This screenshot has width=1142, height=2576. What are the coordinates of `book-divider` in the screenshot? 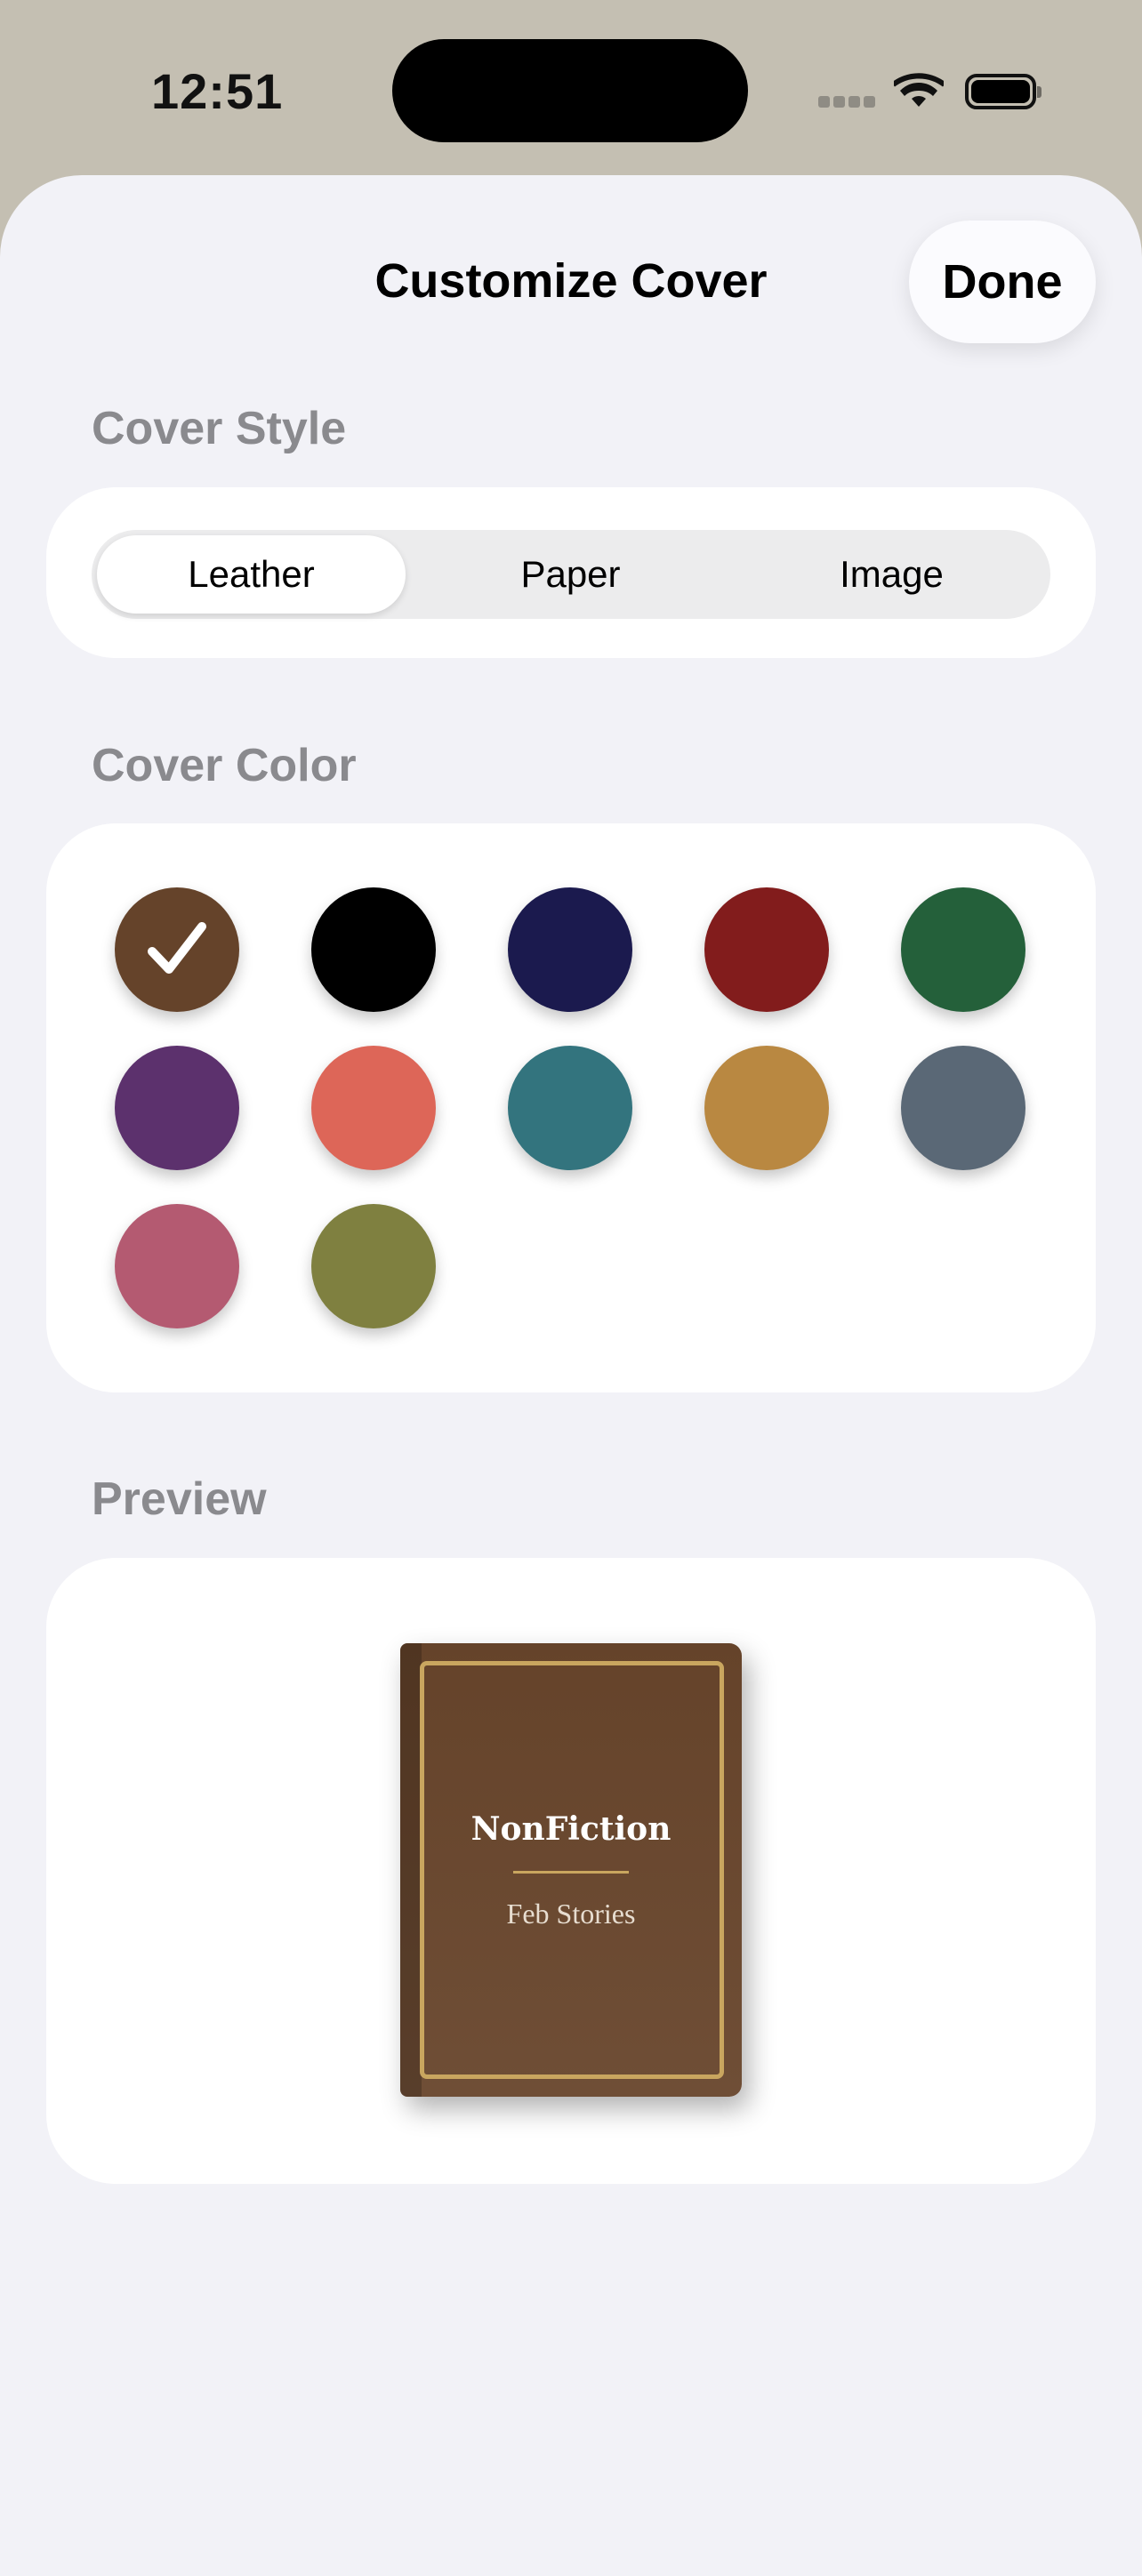 It's located at (571, 1872).